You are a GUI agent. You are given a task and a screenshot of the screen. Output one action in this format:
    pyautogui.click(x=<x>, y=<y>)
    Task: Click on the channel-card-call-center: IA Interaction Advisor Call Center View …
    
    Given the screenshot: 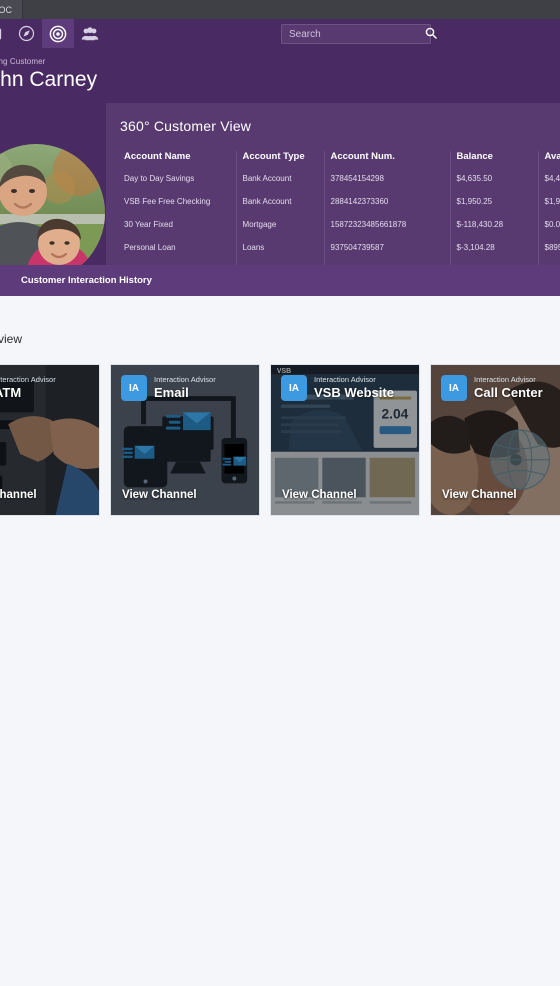 What is the action you would take?
    pyautogui.click(x=495, y=440)
    